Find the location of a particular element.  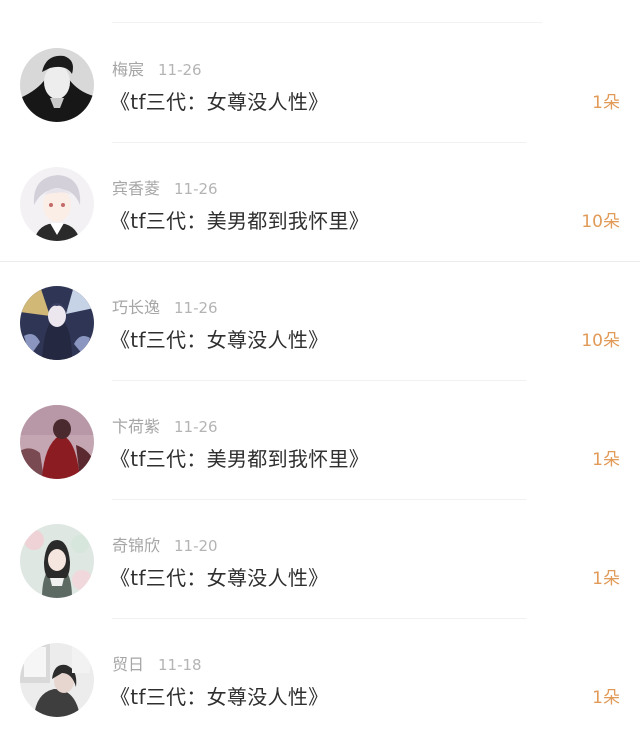

item-meta: 宾香菱 11-26 is located at coordinates (165, 189).